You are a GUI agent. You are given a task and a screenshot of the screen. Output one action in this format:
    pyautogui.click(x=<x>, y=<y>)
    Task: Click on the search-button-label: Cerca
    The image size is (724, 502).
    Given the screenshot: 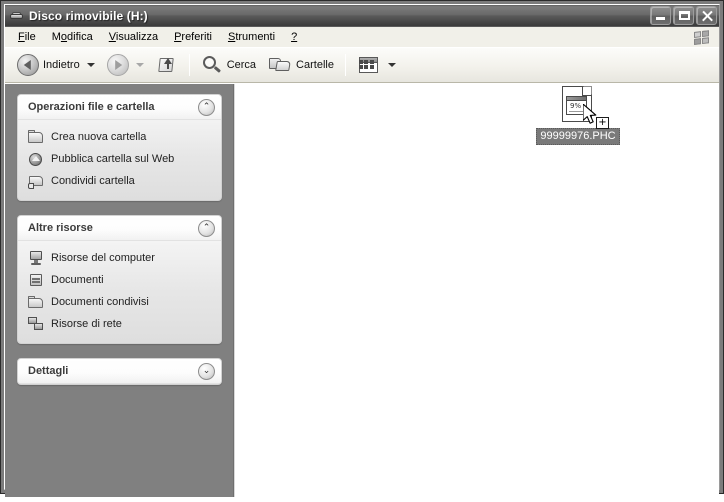 What is the action you would take?
    pyautogui.click(x=241, y=65)
    